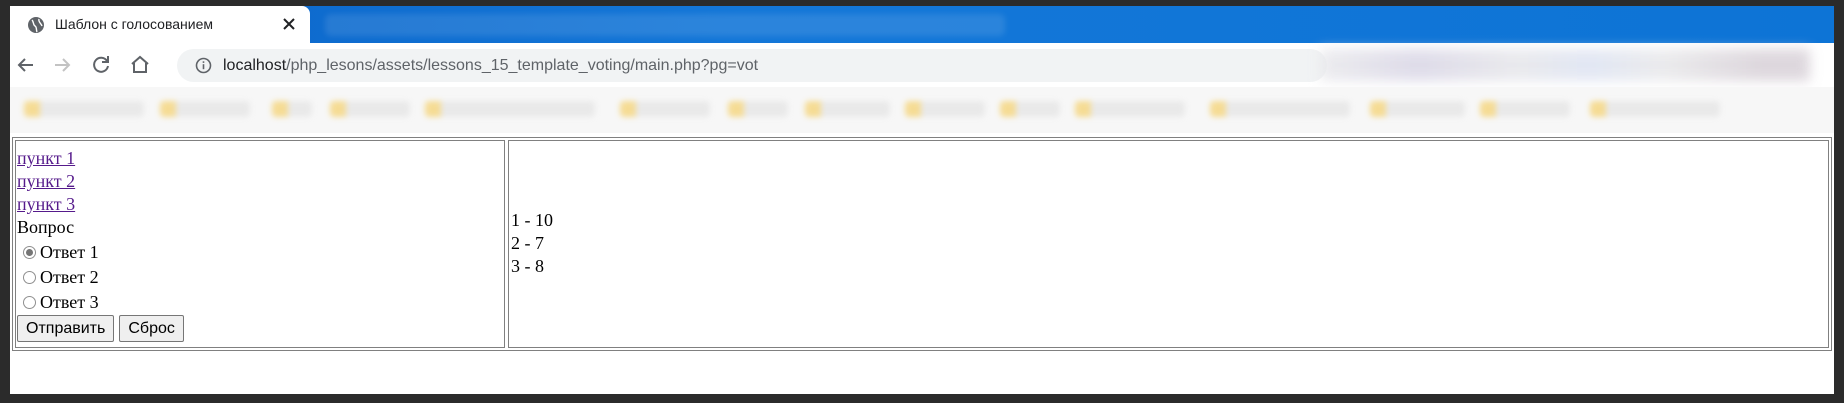  I want to click on home-icon, so click(140, 65).